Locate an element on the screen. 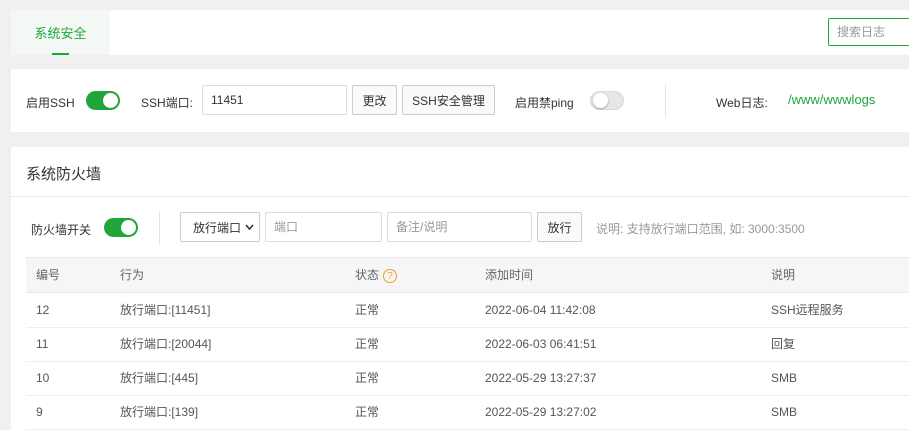 The height and width of the screenshot is (430, 909). ssh-security-manage-label: SSH安全管理 is located at coordinates (448, 100).